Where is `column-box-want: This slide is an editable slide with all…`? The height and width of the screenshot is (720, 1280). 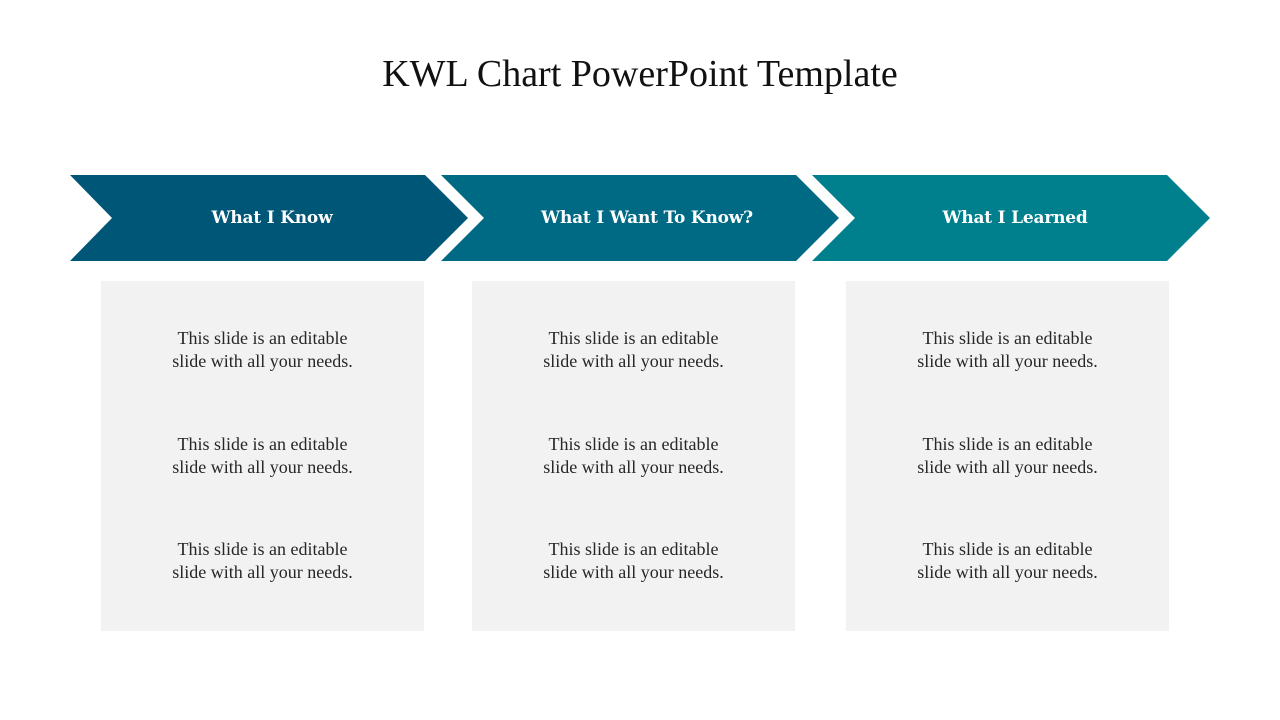
column-box-want: This slide is an editable slide with all… is located at coordinates (633, 456).